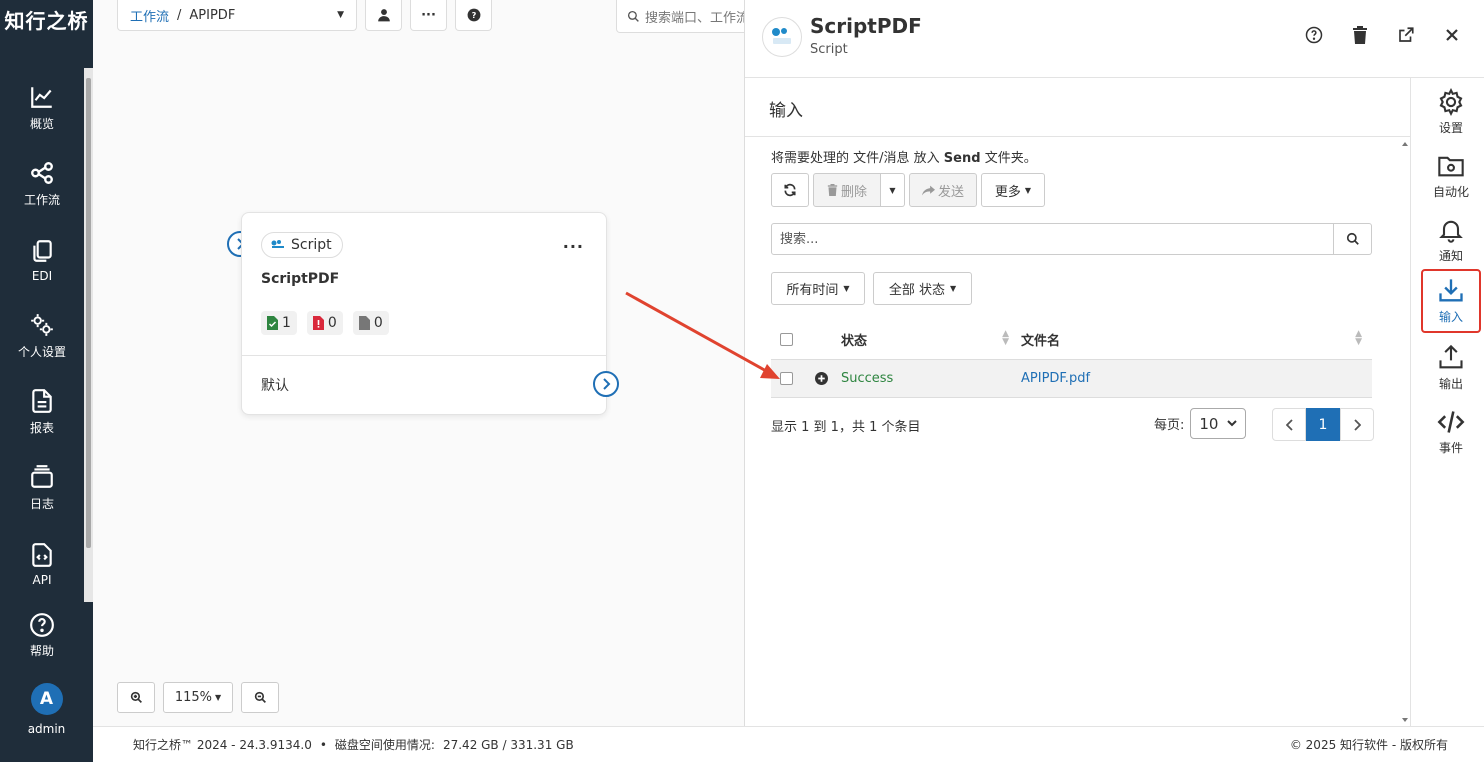 This screenshot has height=762, width=1484. I want to click on delete-button: 删除, so click(847, 190).